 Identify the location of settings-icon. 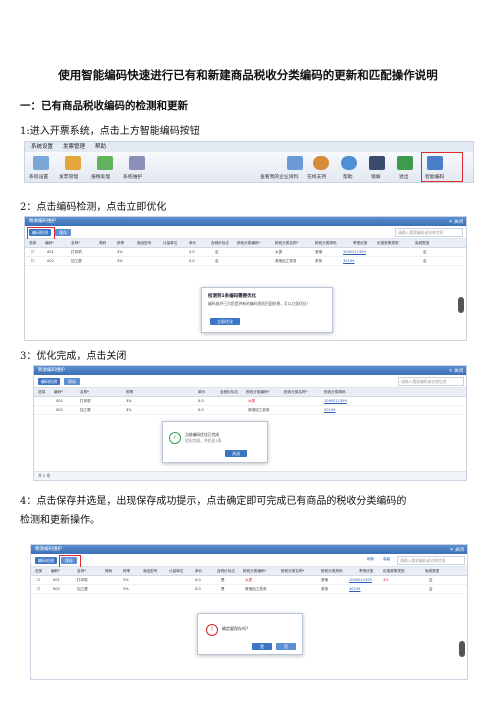
(41, 163).